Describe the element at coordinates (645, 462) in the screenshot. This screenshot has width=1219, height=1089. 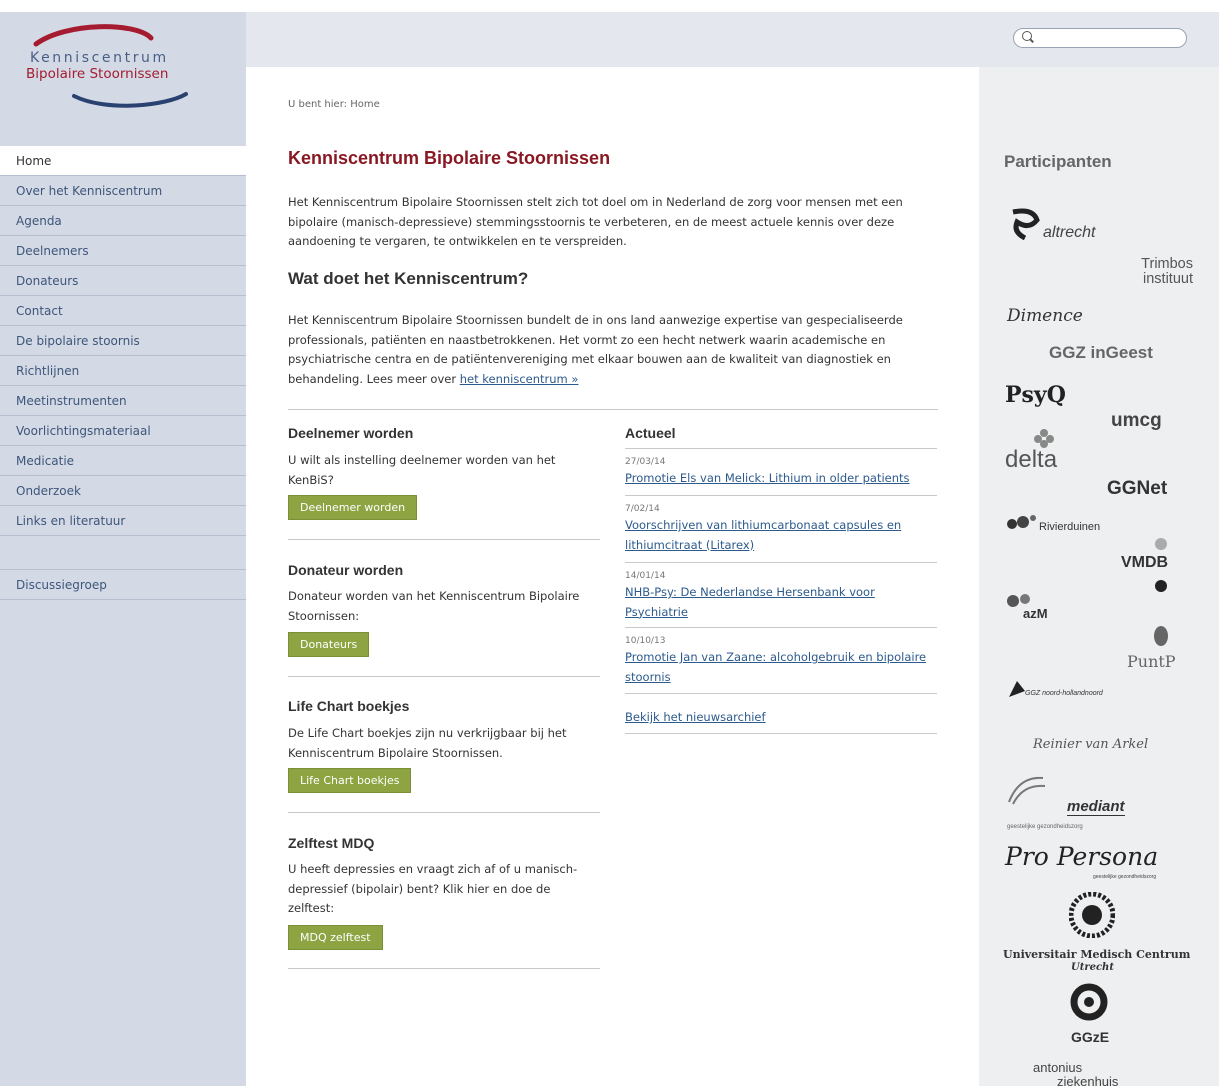
I see `news-date: 27/03/14` at that location.